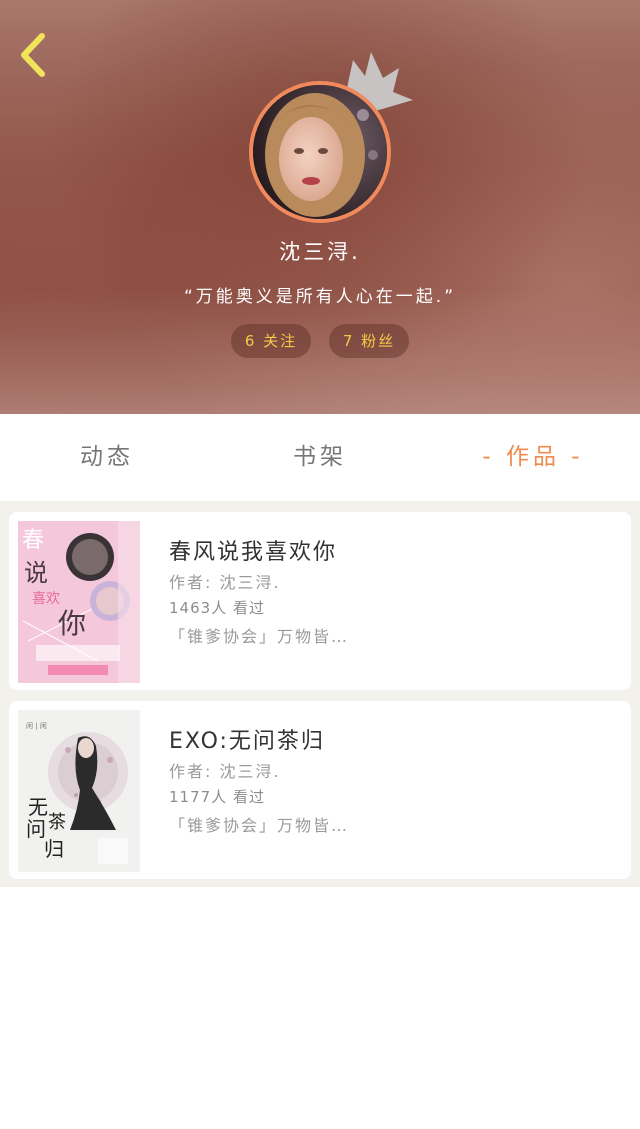 Image resolution: width=640 pixels, height=1129 pixels. What do you see at coordinates (33, 540) in the screenshot?
I see `cover-title-char-1: 春` at bounding box center [33, 540].